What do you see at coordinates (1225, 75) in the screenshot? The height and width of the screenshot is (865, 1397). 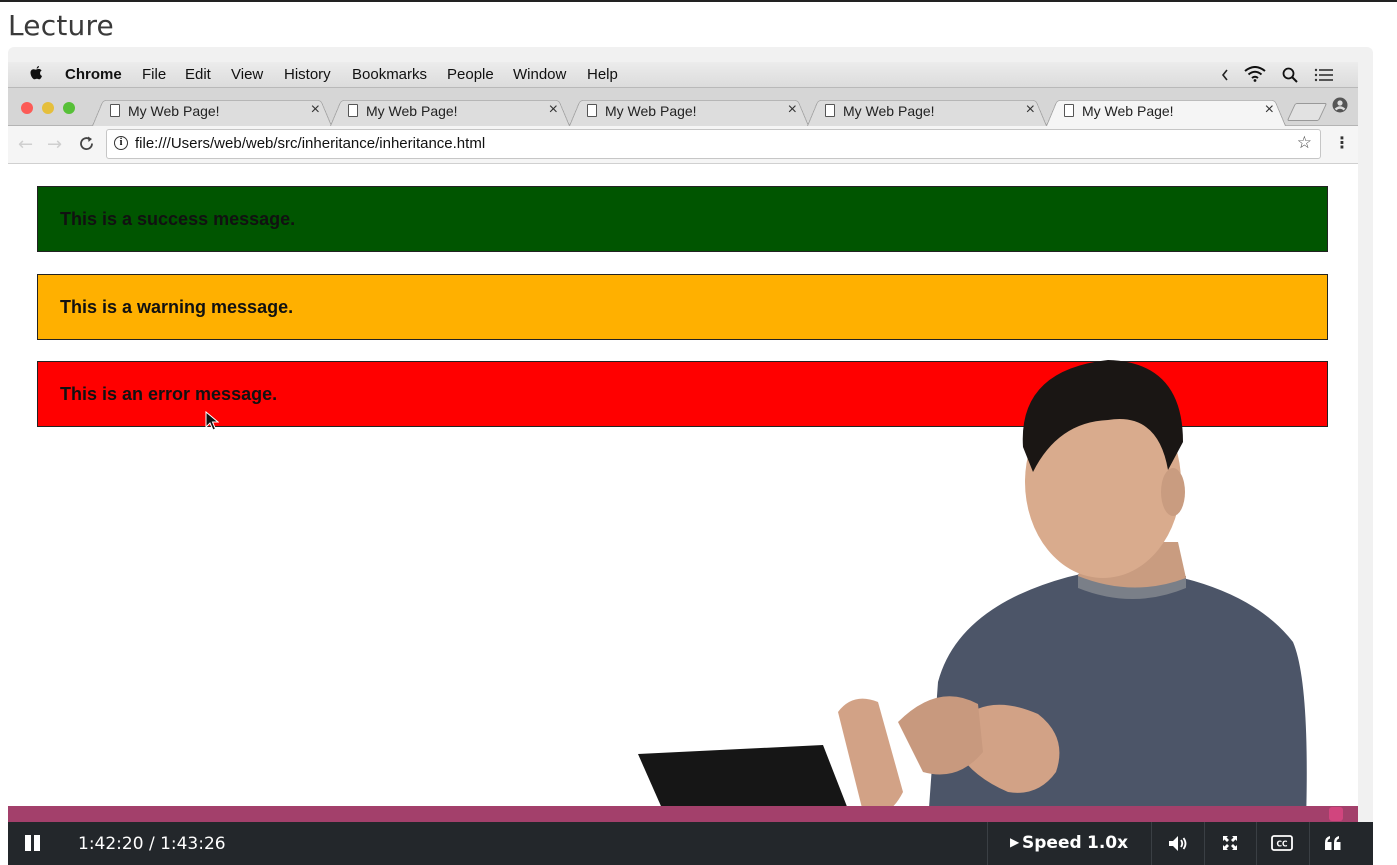 I see `chevron-left-icon` at bounding box center [1225, 75].